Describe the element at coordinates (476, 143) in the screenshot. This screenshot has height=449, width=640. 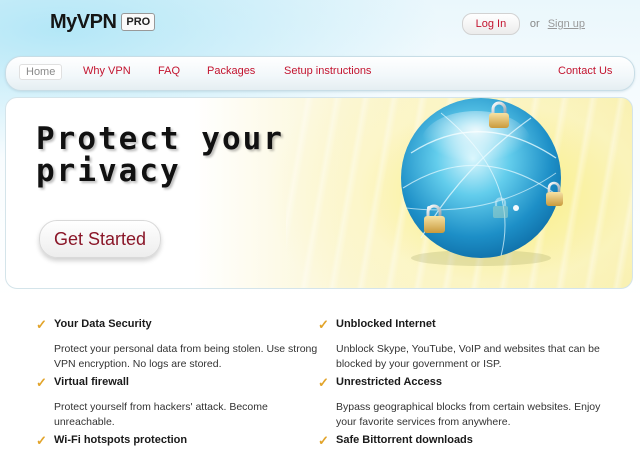
I see `globe-highlight` at that location.